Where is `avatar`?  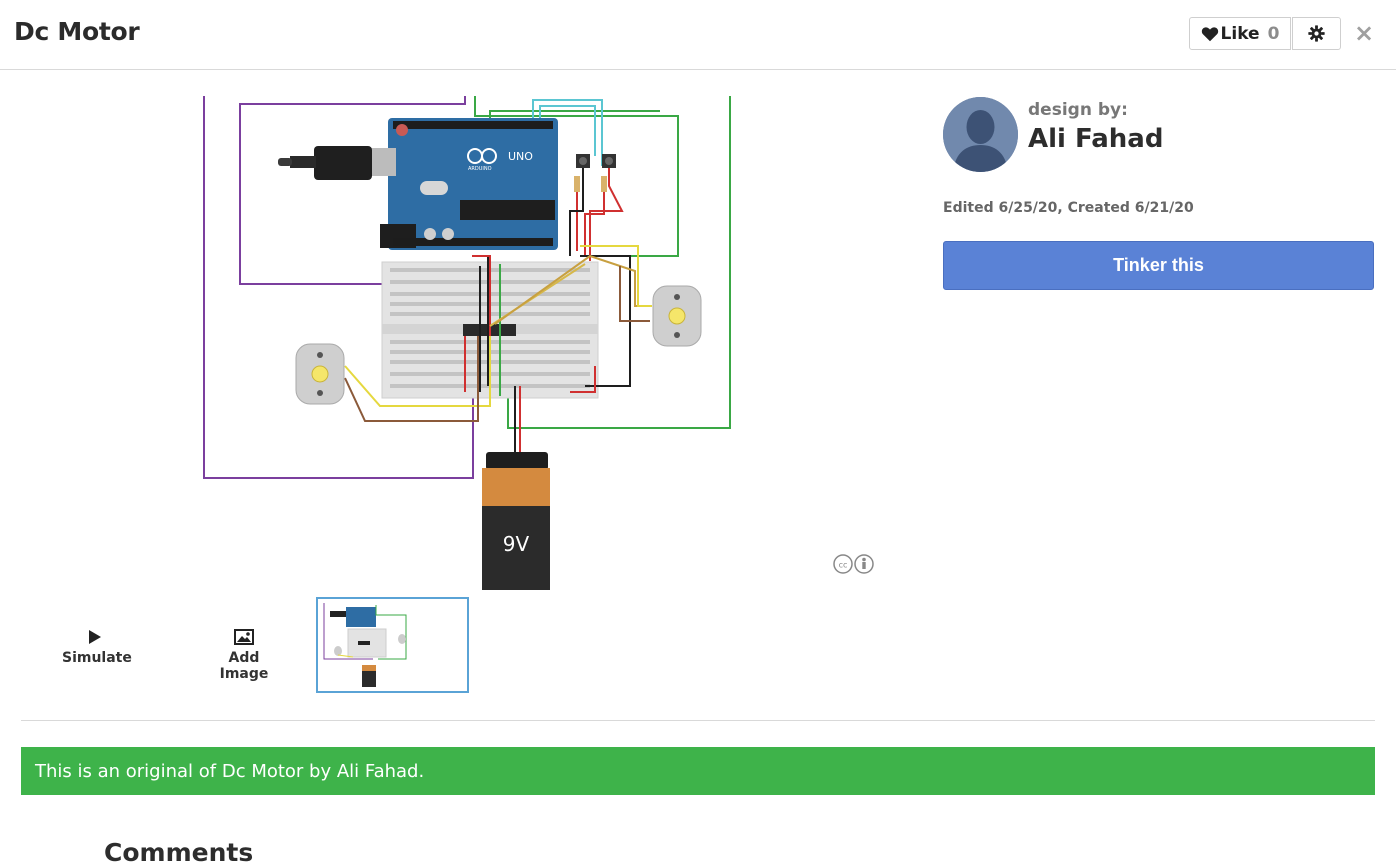 avatar is located at coordinates (980, 134).